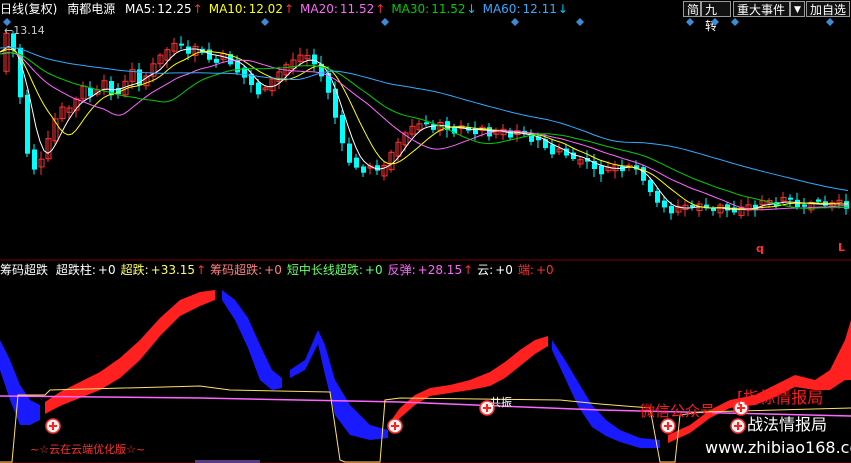 This screenshot has width=851, height=463. What do you see at coordinates (778, 447) in the screenshot?
I see `watermark-url: www.zhibiao168.com` at bounding box center [778, 447].